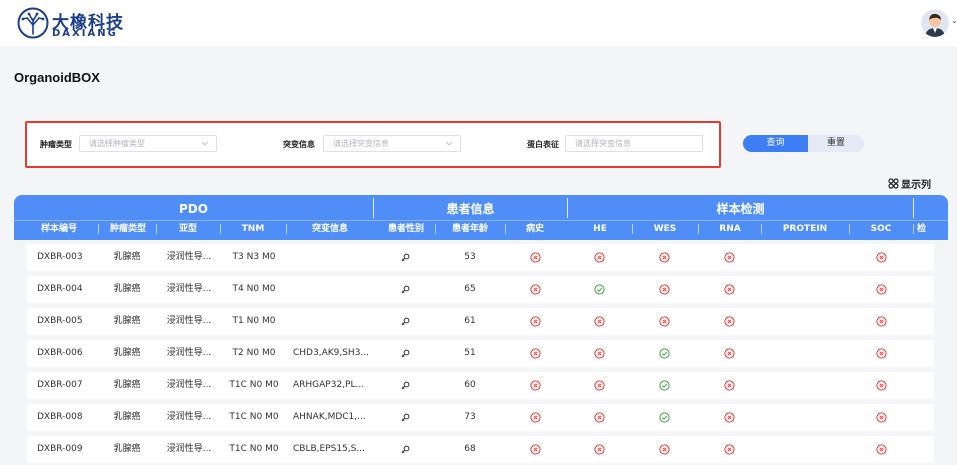 The width and height of the screenshot is (957, 465). Describe the element at coordinates (60, 321) in the screenshot. I see `cell-sample-id: DXBR-005` at that location.